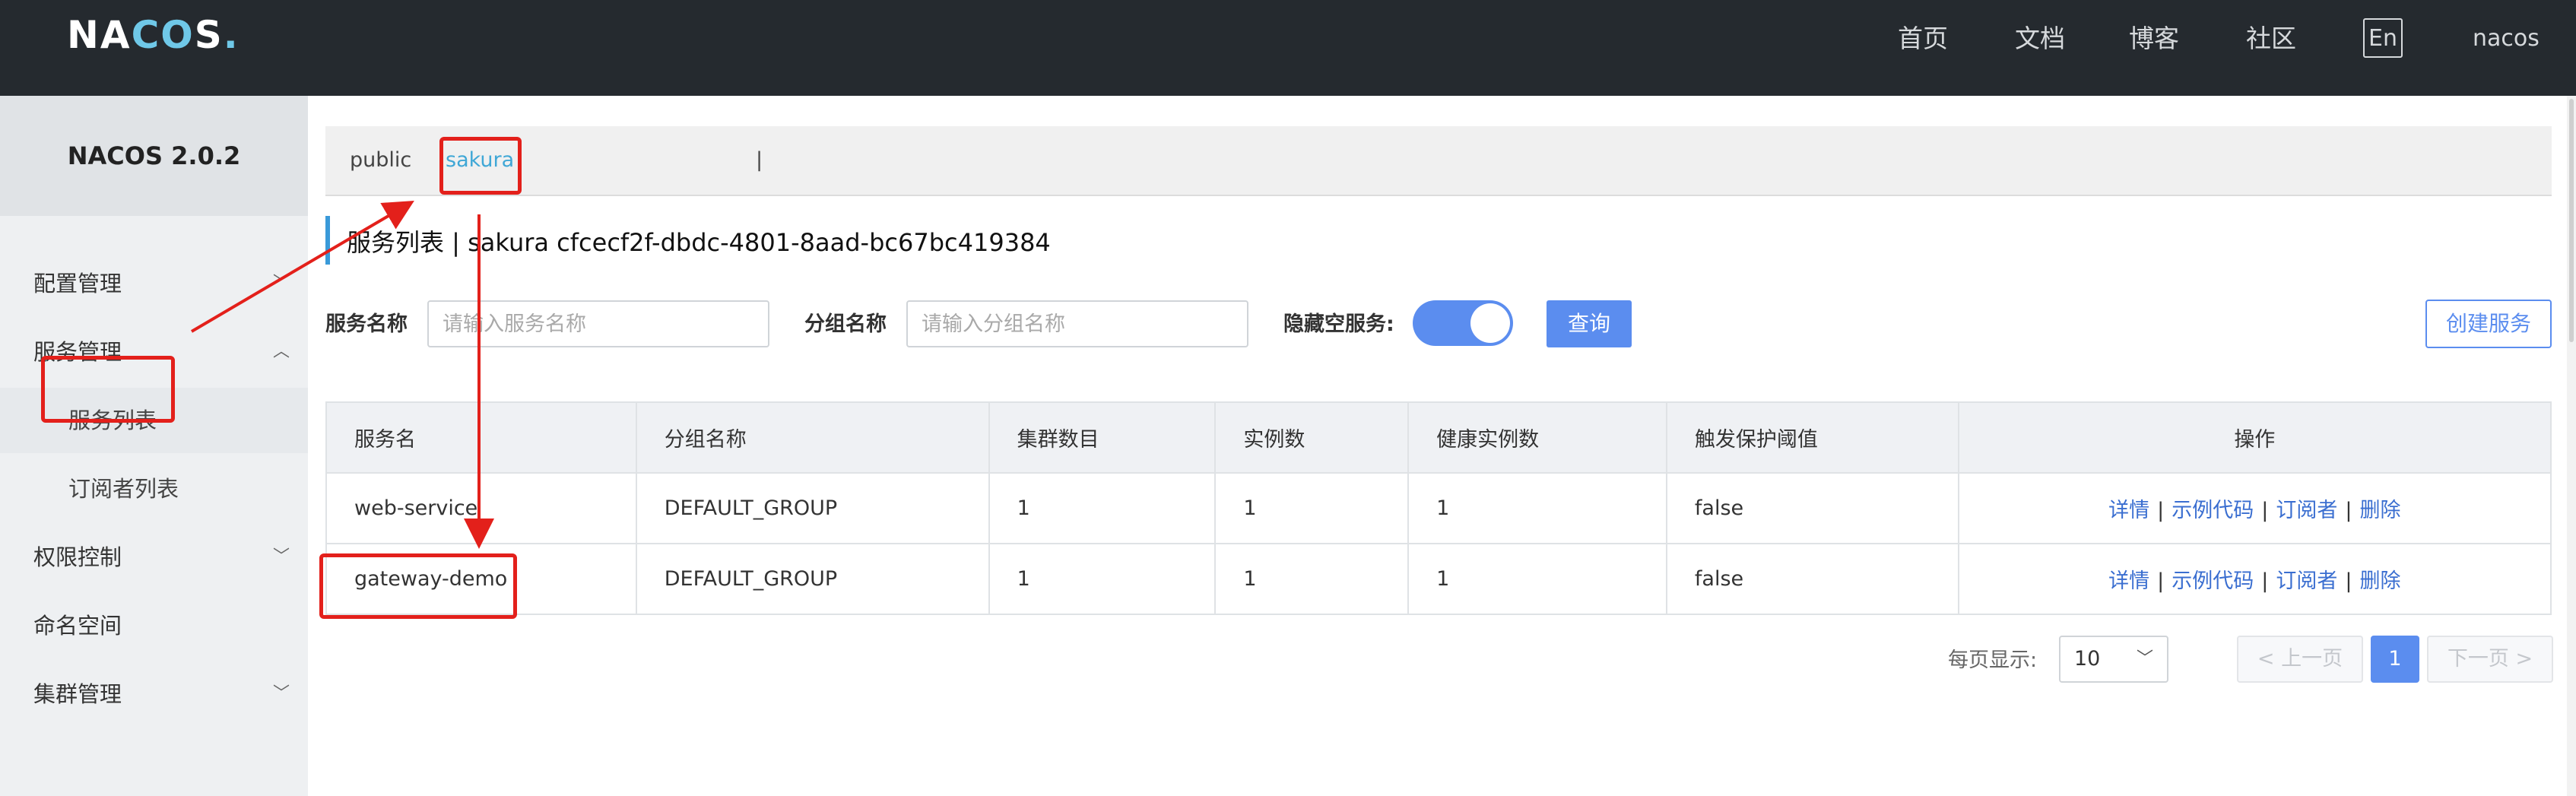  Describe the element at coordinates (1463, 323) in the screenshot. I see `hide-empty-toggle` at that location.